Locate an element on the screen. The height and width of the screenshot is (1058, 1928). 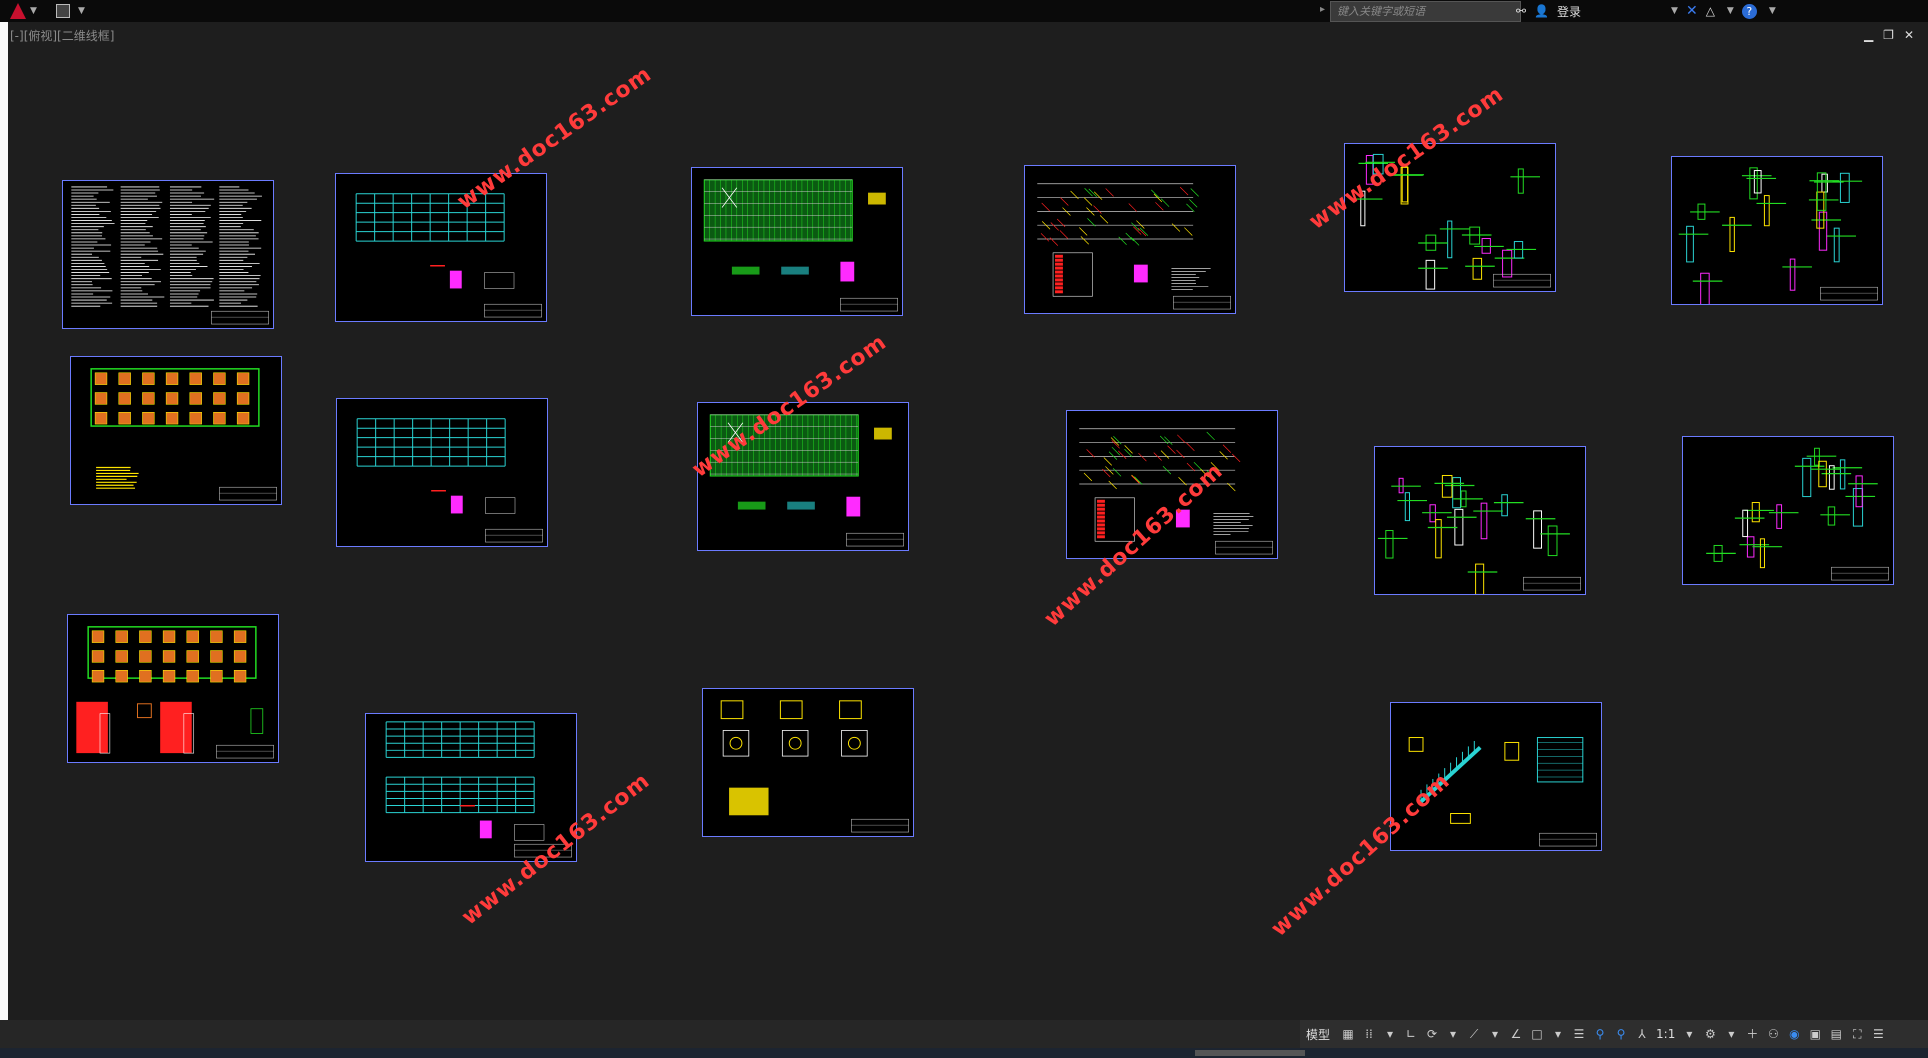
square-icon: □ is located at coordinates (1537, 1034).